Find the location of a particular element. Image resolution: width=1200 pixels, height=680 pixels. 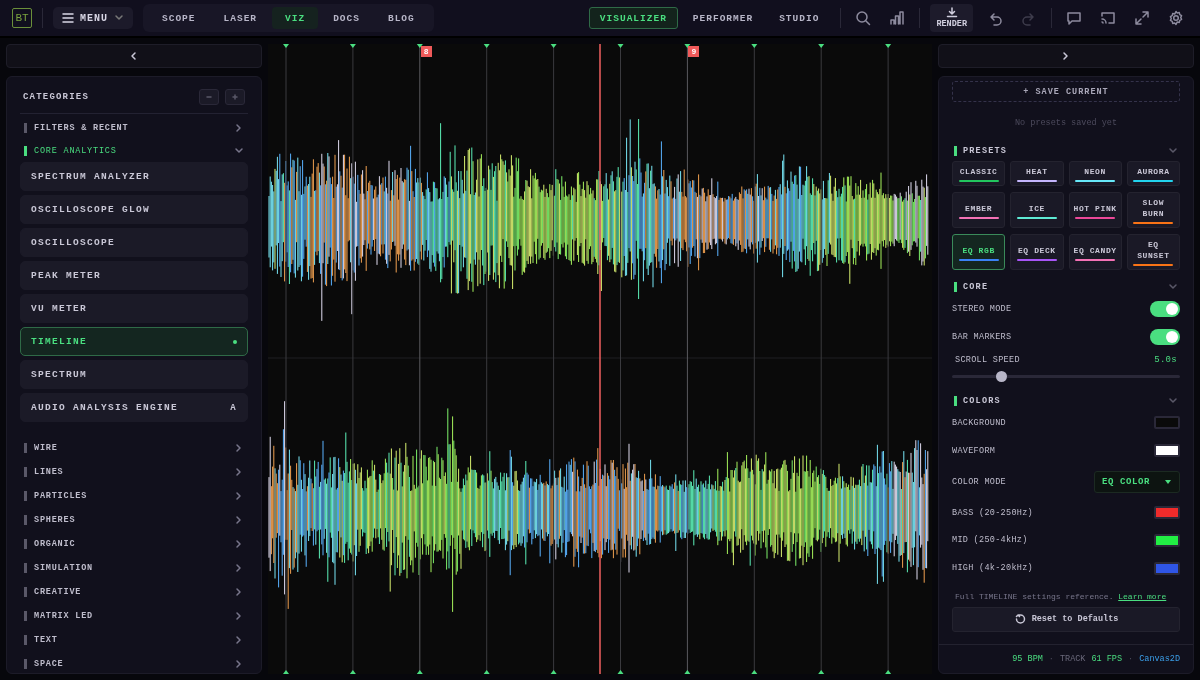

category-row: LINES is located at coordinates (134, 472).